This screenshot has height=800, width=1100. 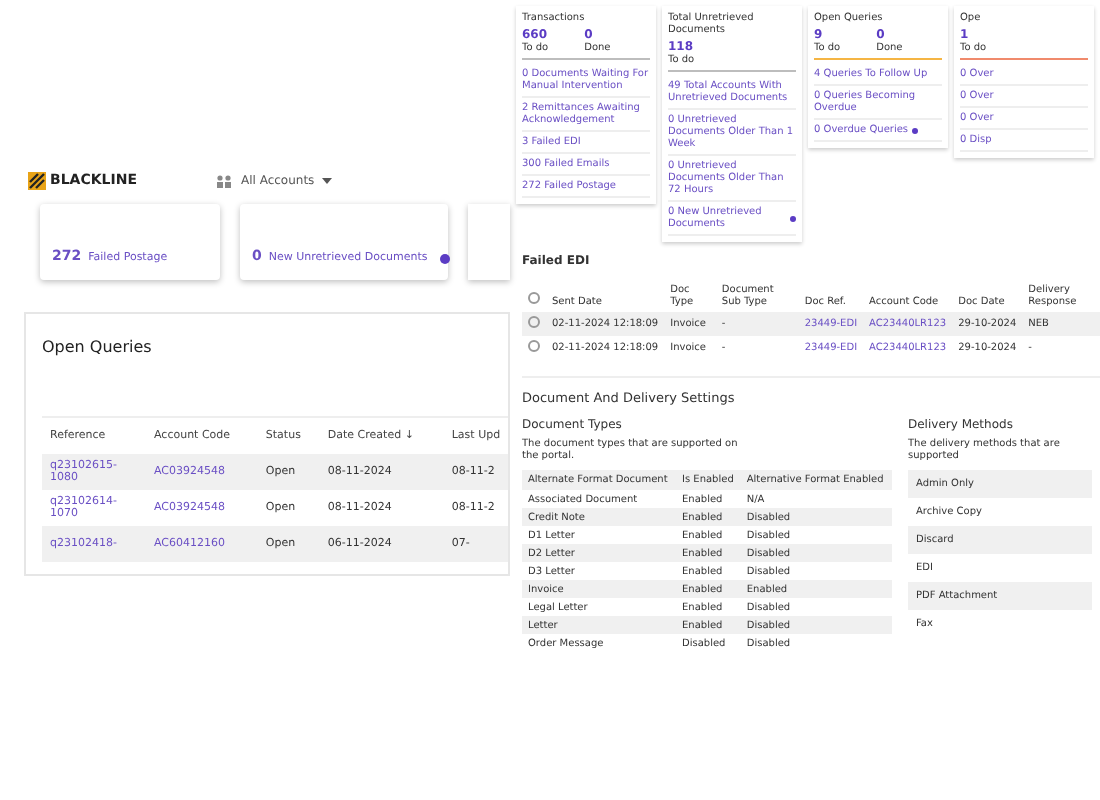 What do you see at coordinates (327, 180) in the screenshot?
I see `caret-icon` at bounding box center [327, 180].